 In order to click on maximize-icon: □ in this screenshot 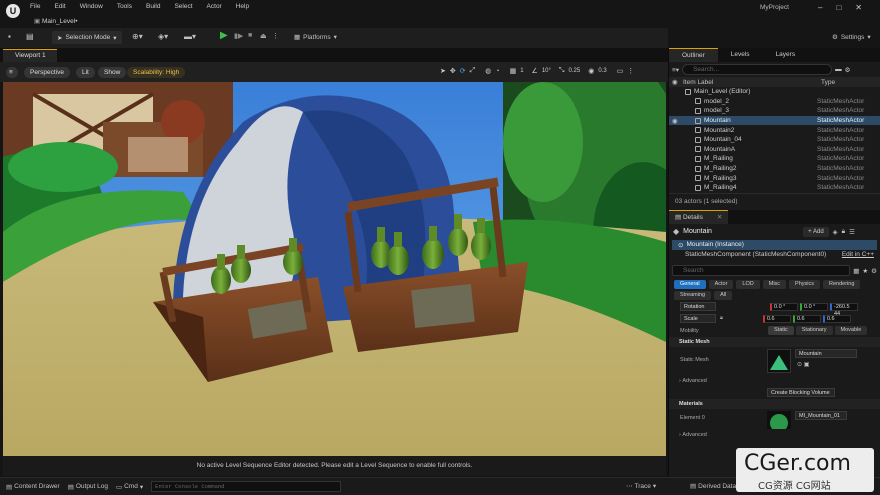, I will do `click(838, 7)`.